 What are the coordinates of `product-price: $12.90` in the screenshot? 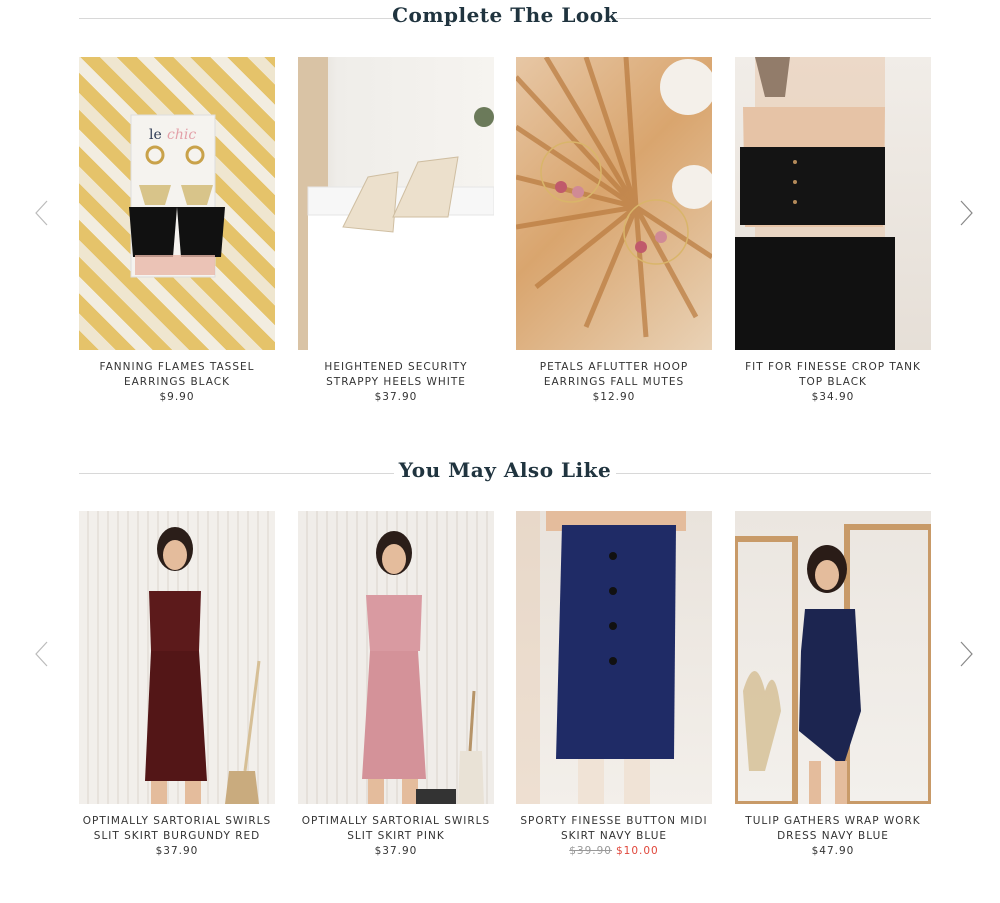 It's located at (614, 397).